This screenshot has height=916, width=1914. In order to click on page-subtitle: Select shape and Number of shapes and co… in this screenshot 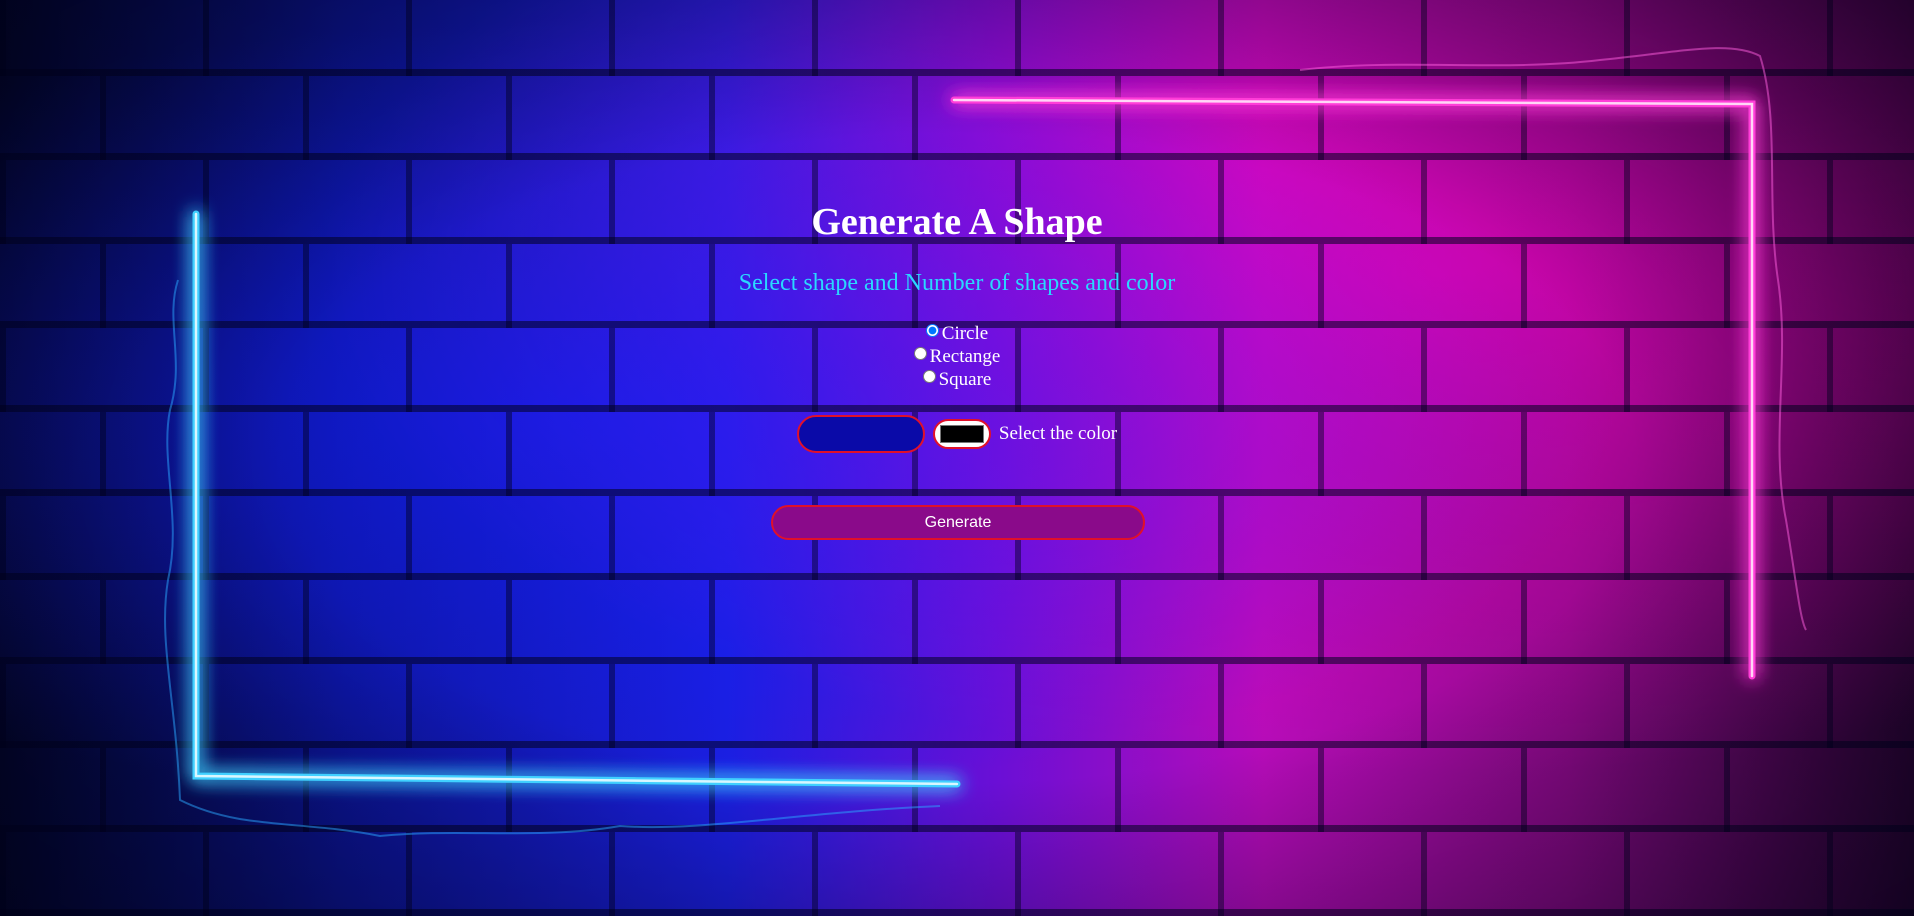, I will do `click(957, 283)`.